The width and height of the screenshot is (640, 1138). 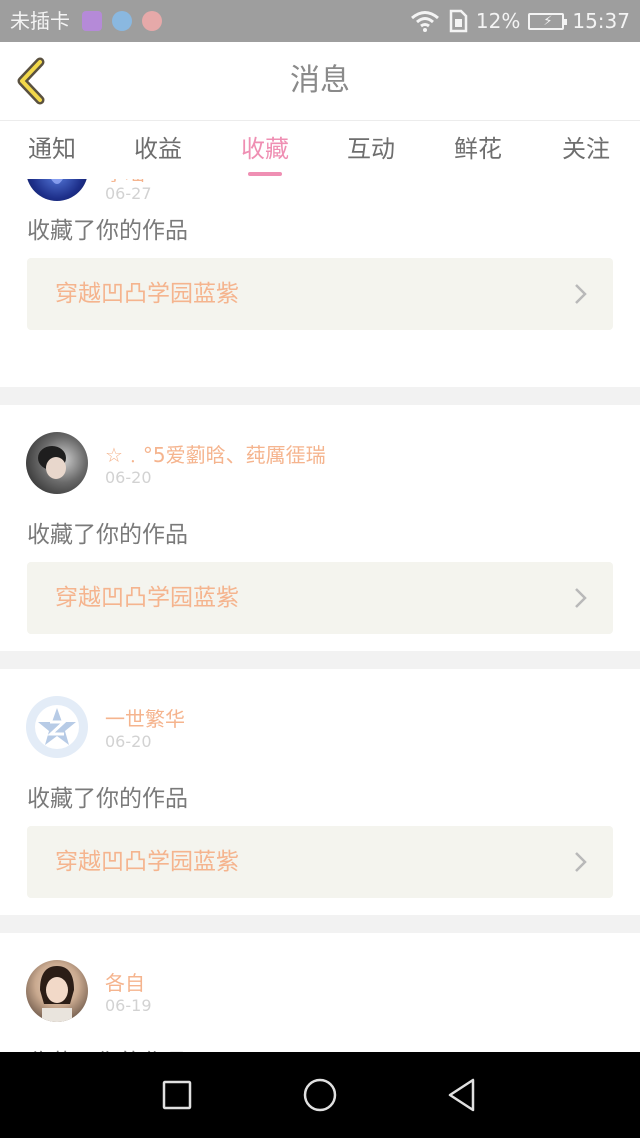 I want to click on message-date: 06-27, so click(x=128, y=193).